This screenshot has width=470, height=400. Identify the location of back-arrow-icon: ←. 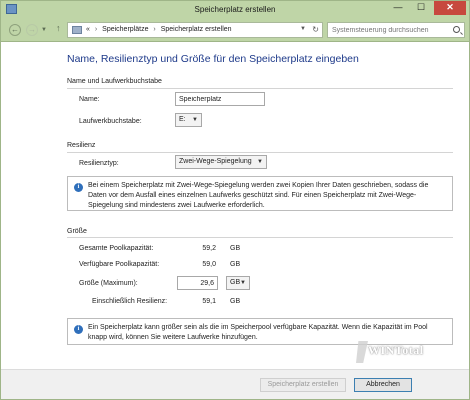
(15, 30).